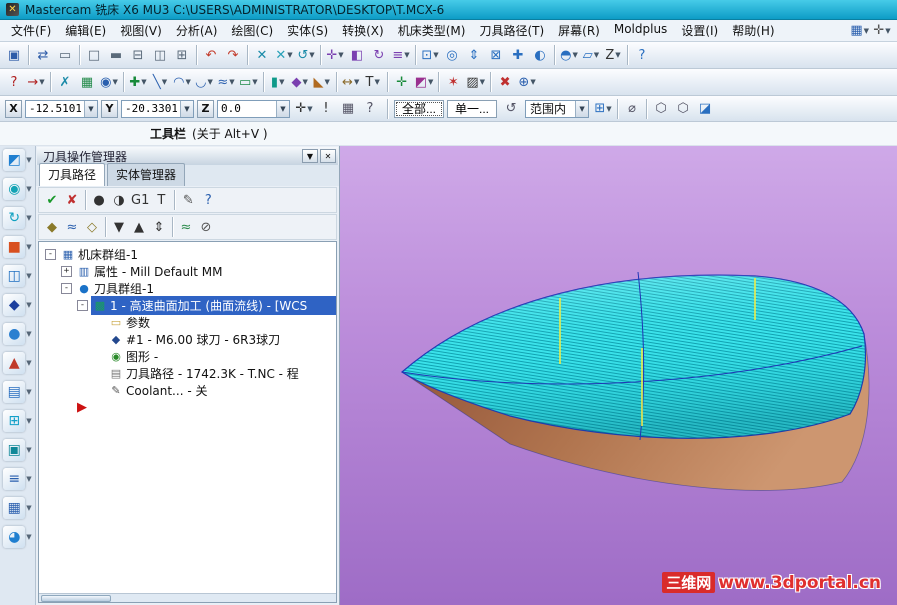 The height and width of the screenshot is (605, 897). What do you see at coordinates (661, 109) in the screenshot?
I see `mask-wireframe-icon: ⬡` at bounding box center [661, 109].